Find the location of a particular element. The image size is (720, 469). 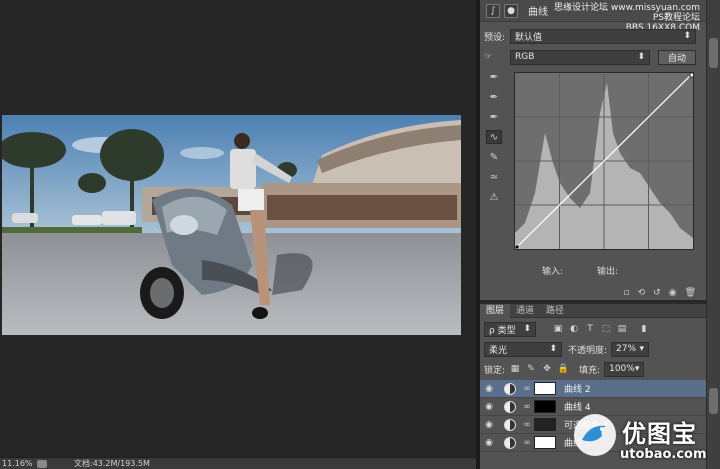

layer-name: 曲线 2 is located at coordinates (577, 388).